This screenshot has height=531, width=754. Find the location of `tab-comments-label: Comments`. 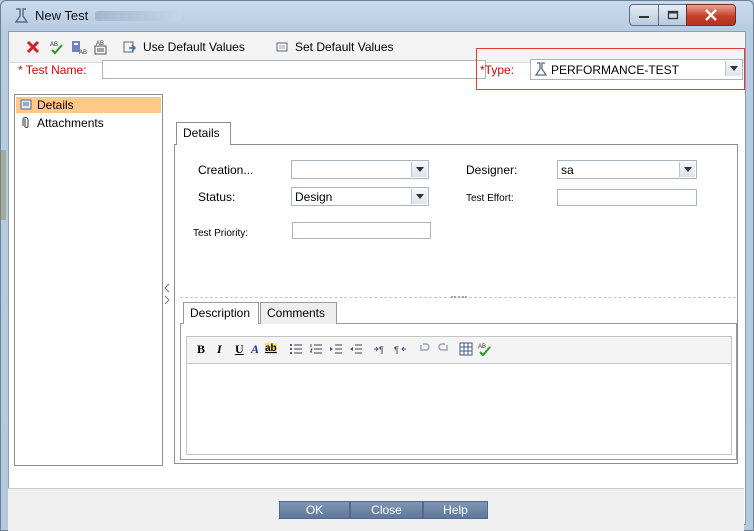

tab-comments-label: Comments is located at coordinates (296, 313).